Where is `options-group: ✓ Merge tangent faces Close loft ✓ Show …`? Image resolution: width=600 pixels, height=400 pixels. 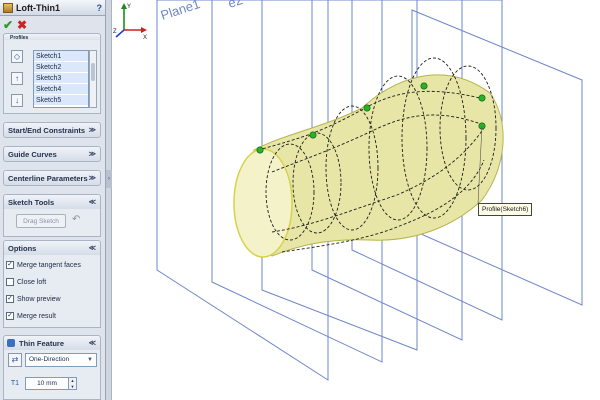 options-group: ✓ Merge tangent faces Close loft ✓ Show … is located at coordinates (52, 291).